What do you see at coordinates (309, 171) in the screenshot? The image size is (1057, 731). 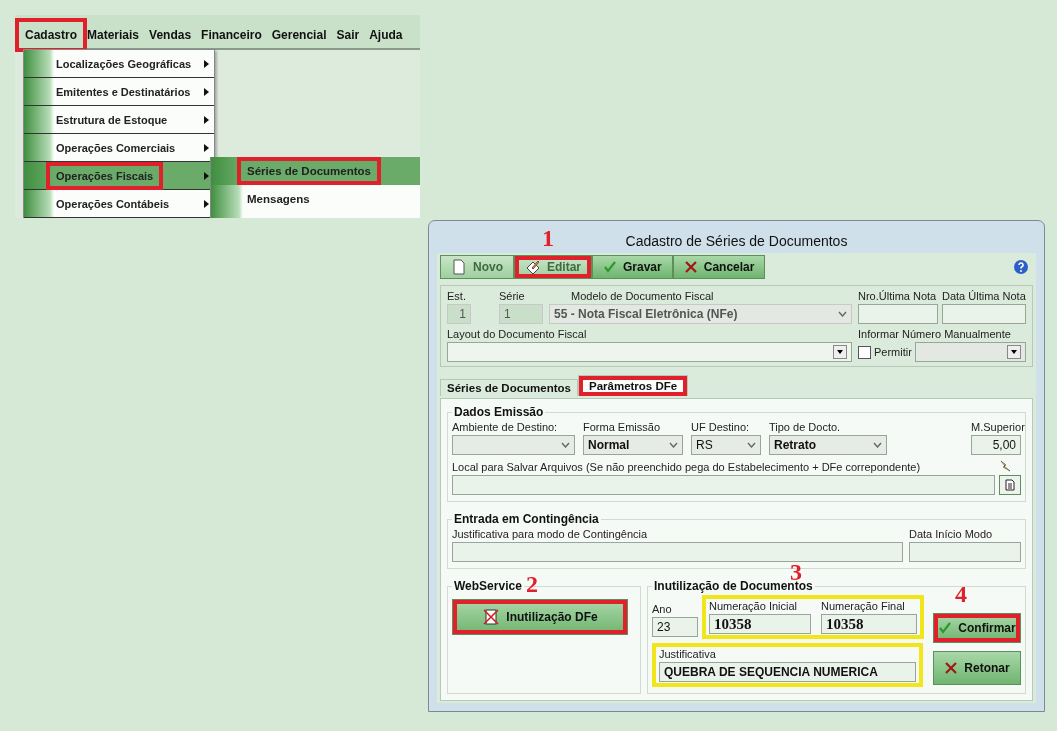 I see `menu-entry-label: Séries de Documentos` at bounding box center [309, 171].